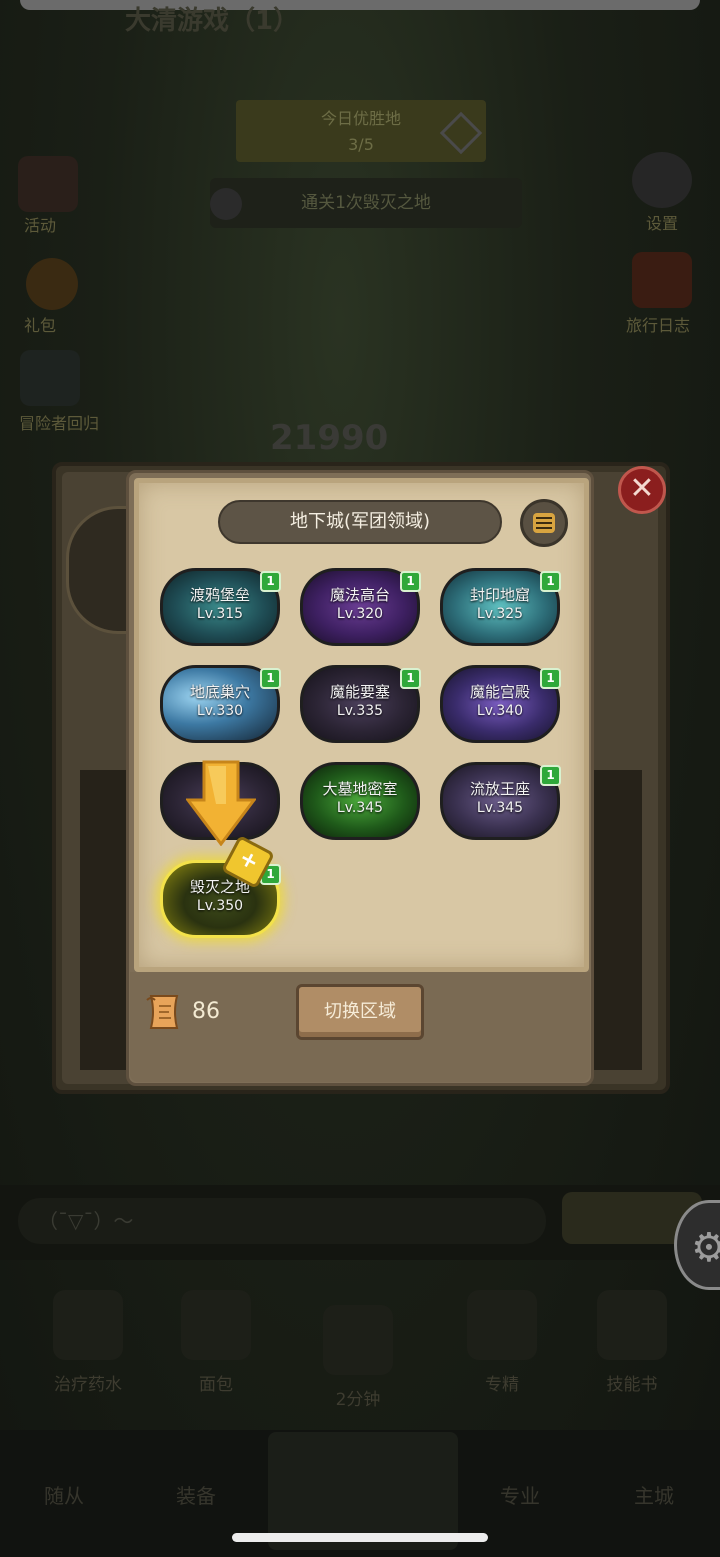 This screenshot has width=720, height=1557. I want to click on book-icon, so click(632, 1325).